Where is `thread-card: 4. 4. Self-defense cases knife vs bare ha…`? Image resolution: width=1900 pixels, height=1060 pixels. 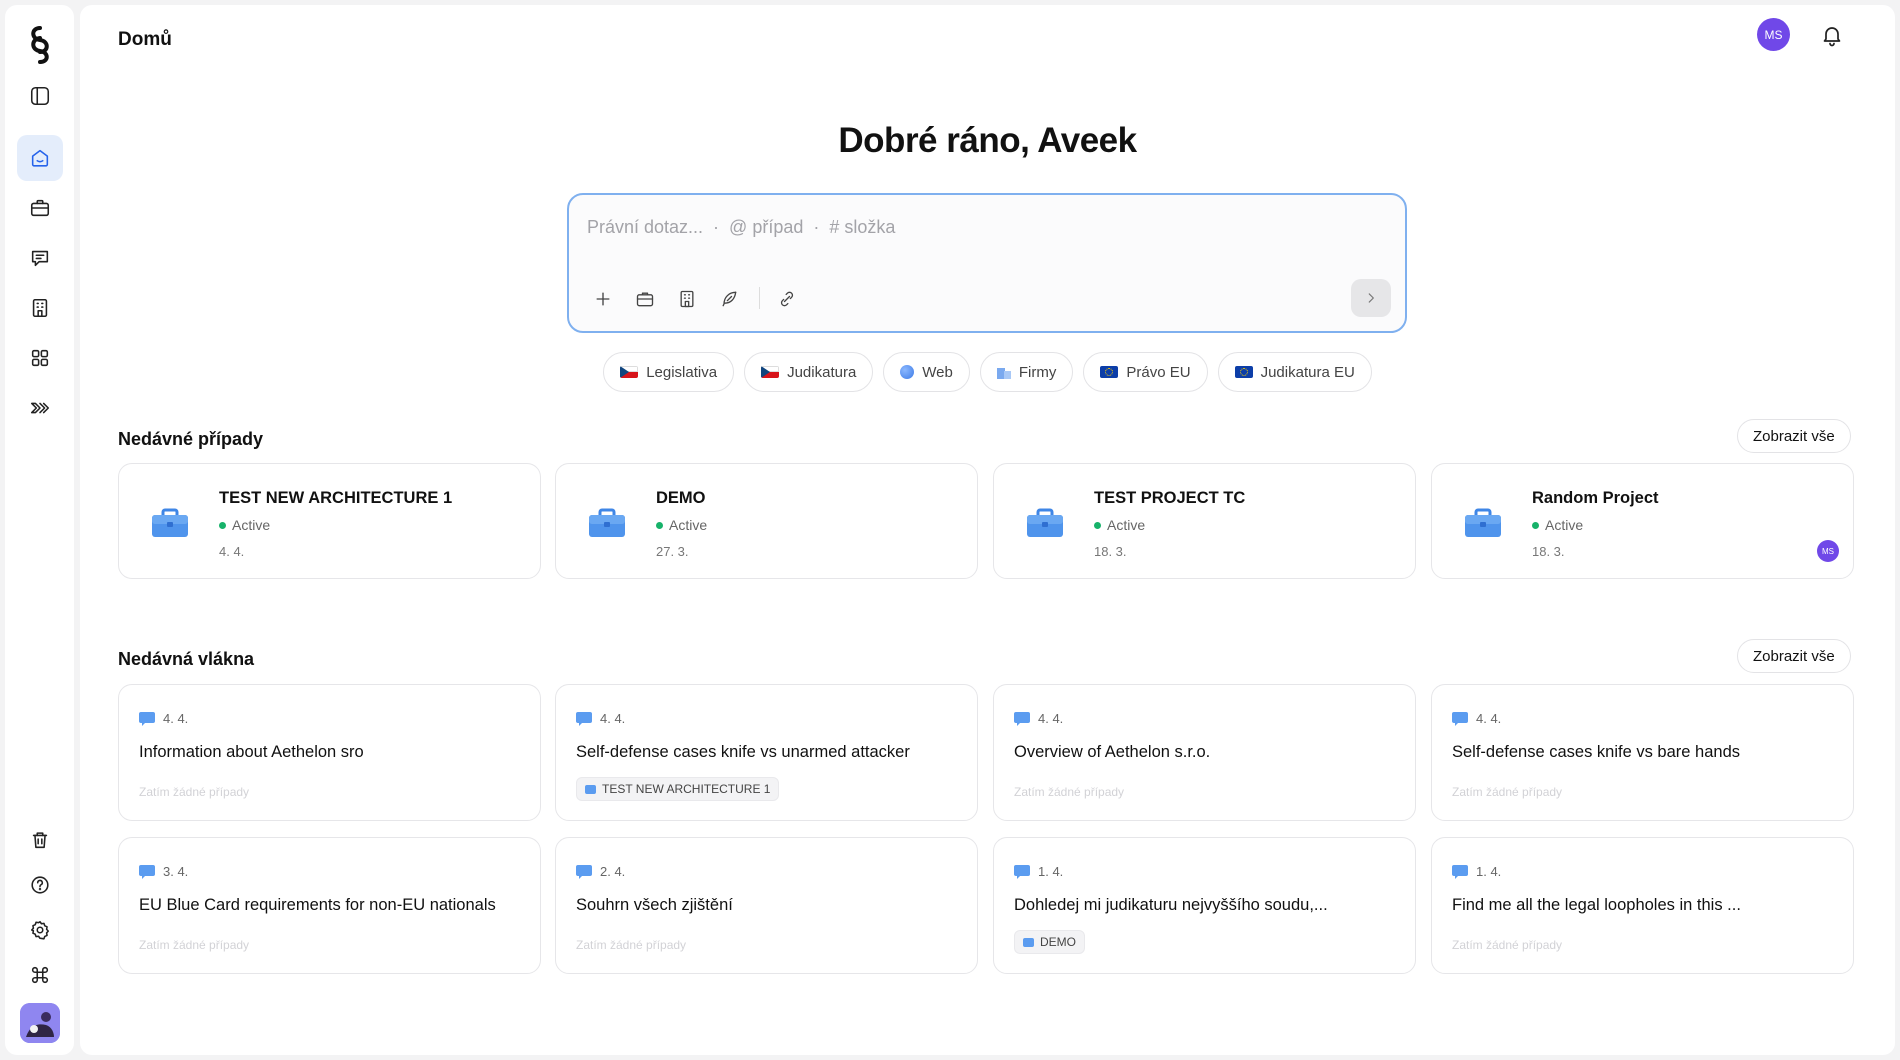
thread-card: 4. 4. Self-defense cases knife vs bare ha… is located at coordinates (1642, 752).